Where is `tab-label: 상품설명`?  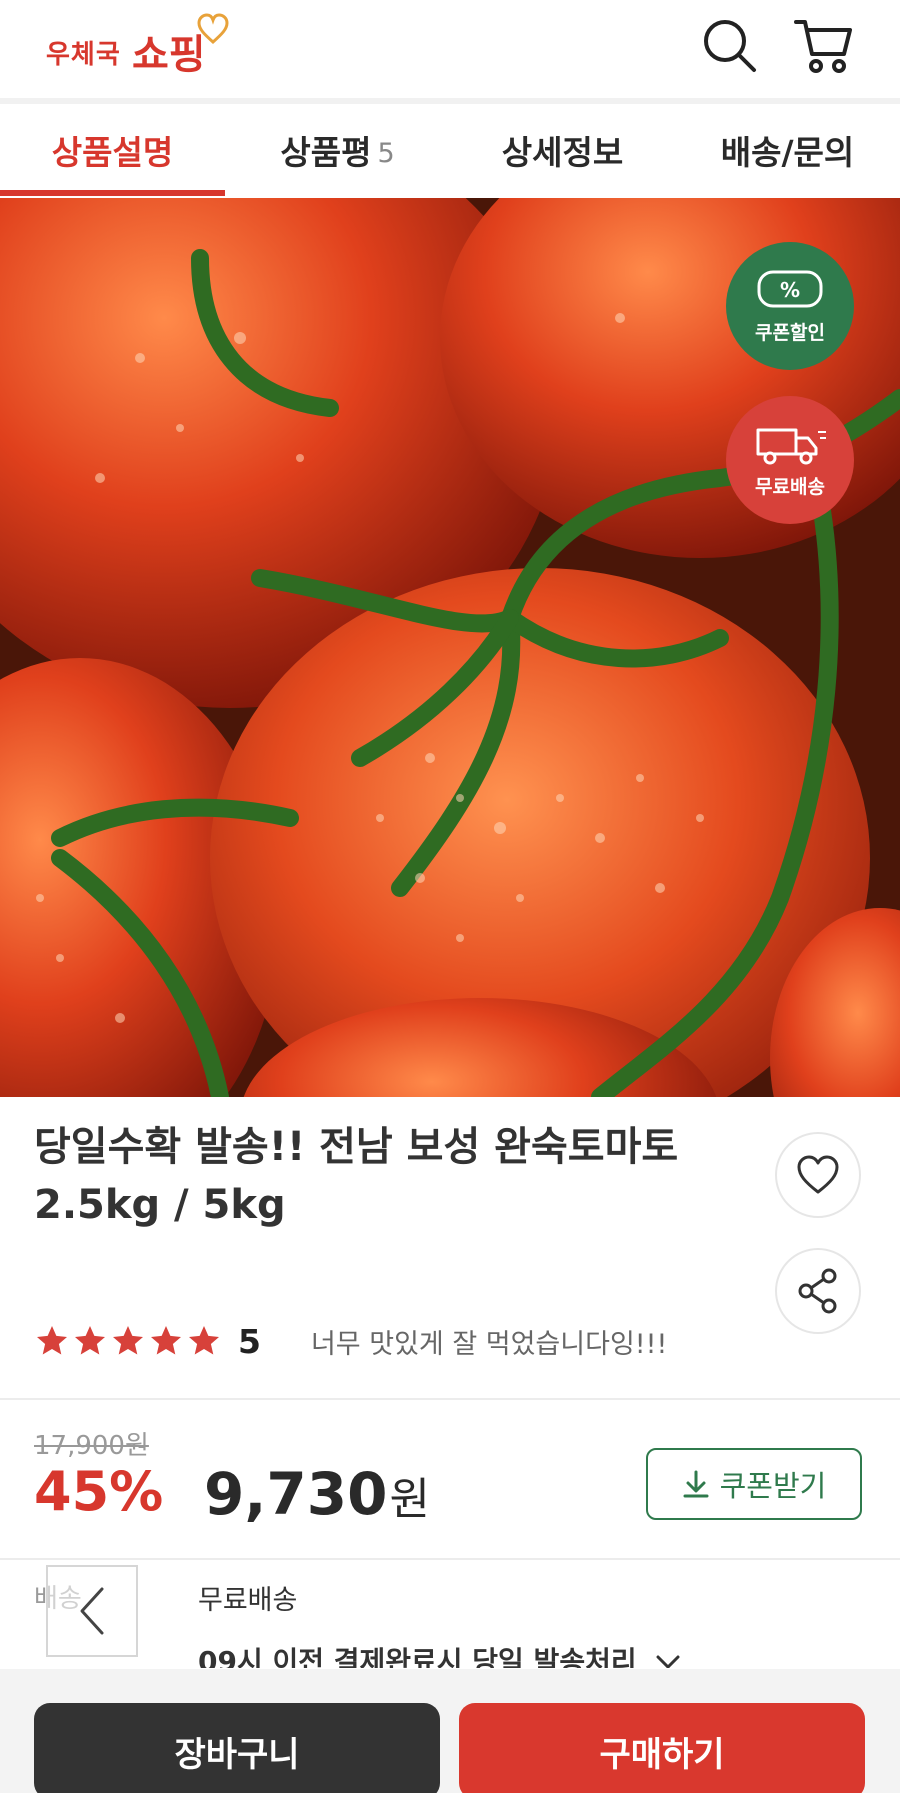 tab-label: 상품설명 is located at coordinates (112, 152).